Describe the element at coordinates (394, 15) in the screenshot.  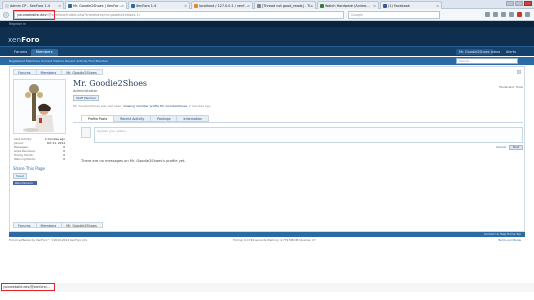
I see `browser-search-input: Google` at that location.